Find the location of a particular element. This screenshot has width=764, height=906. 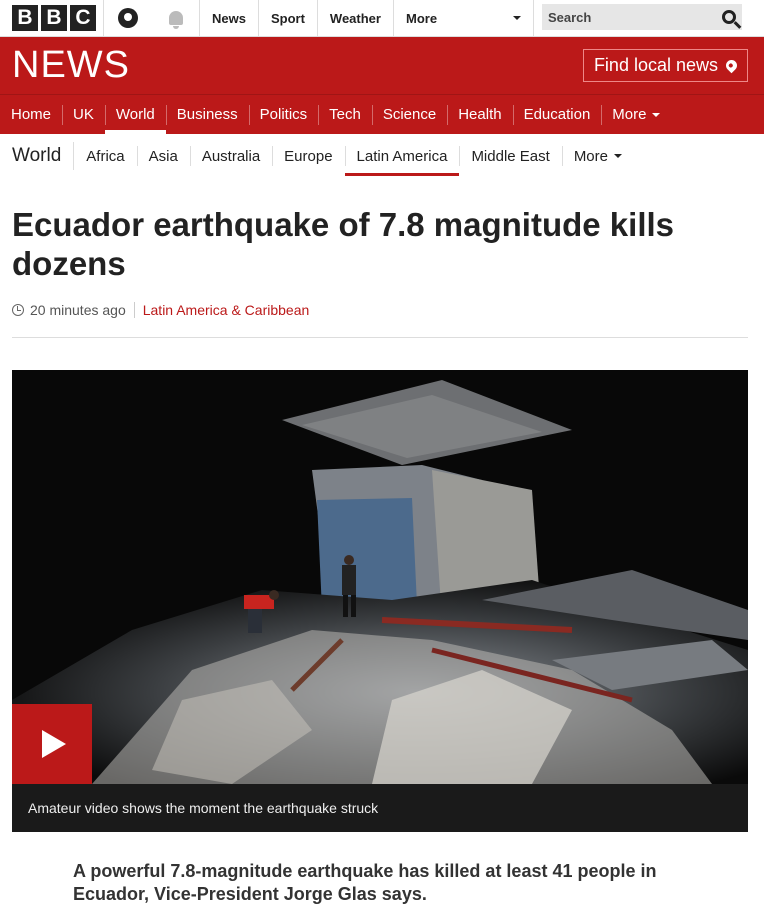

global-nav-weather: Weather is located at coordinates (356, 18).